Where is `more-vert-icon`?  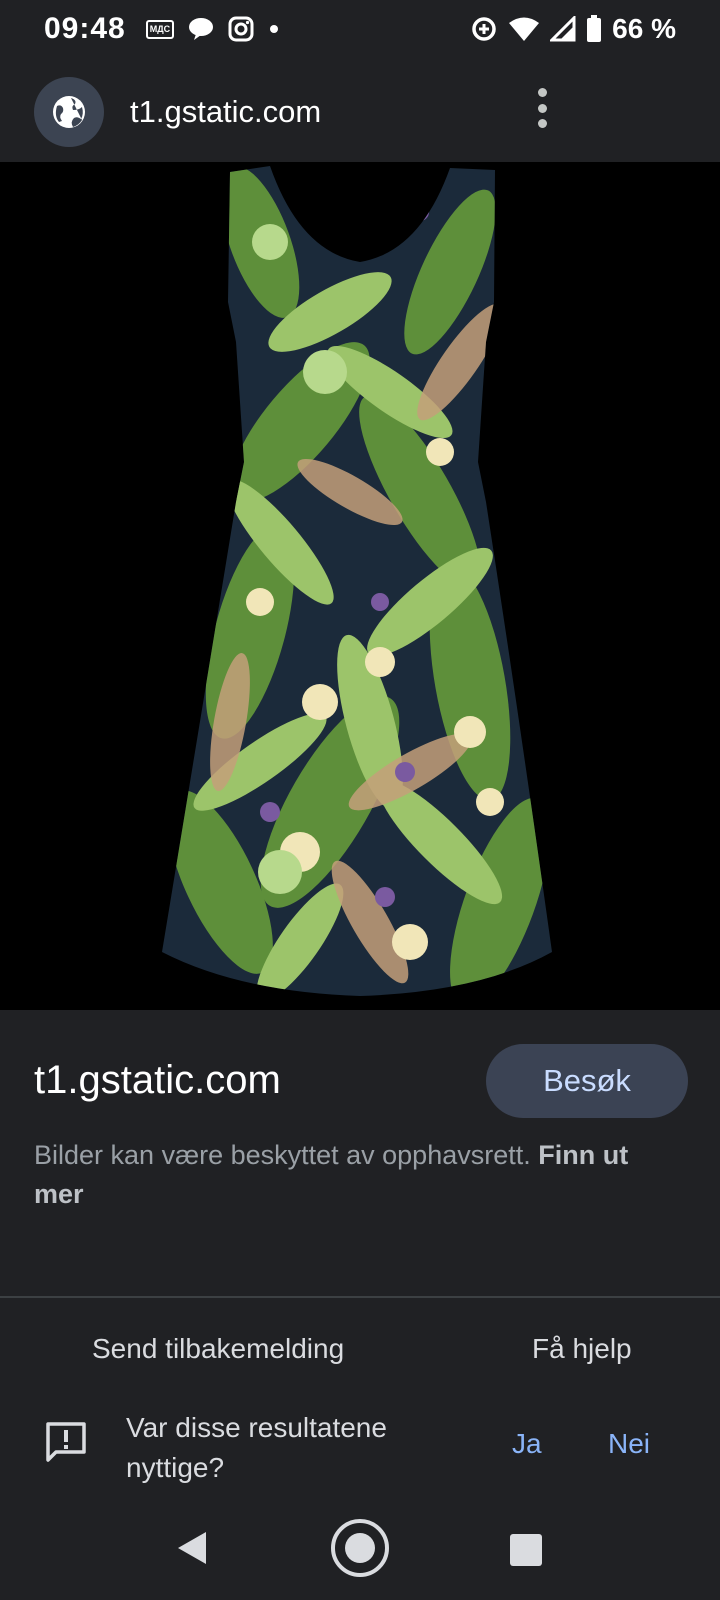
more-vert-icon is located at coordinates (542, 108).